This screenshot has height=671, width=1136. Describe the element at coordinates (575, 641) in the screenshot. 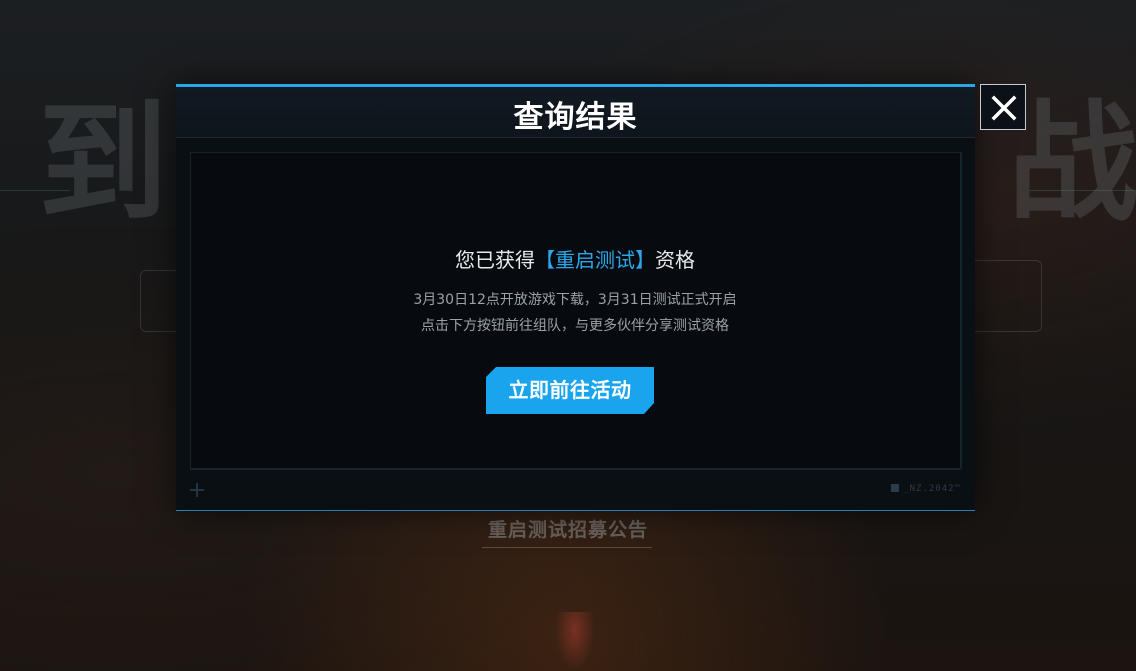

I see `background-character-figure` at that location.